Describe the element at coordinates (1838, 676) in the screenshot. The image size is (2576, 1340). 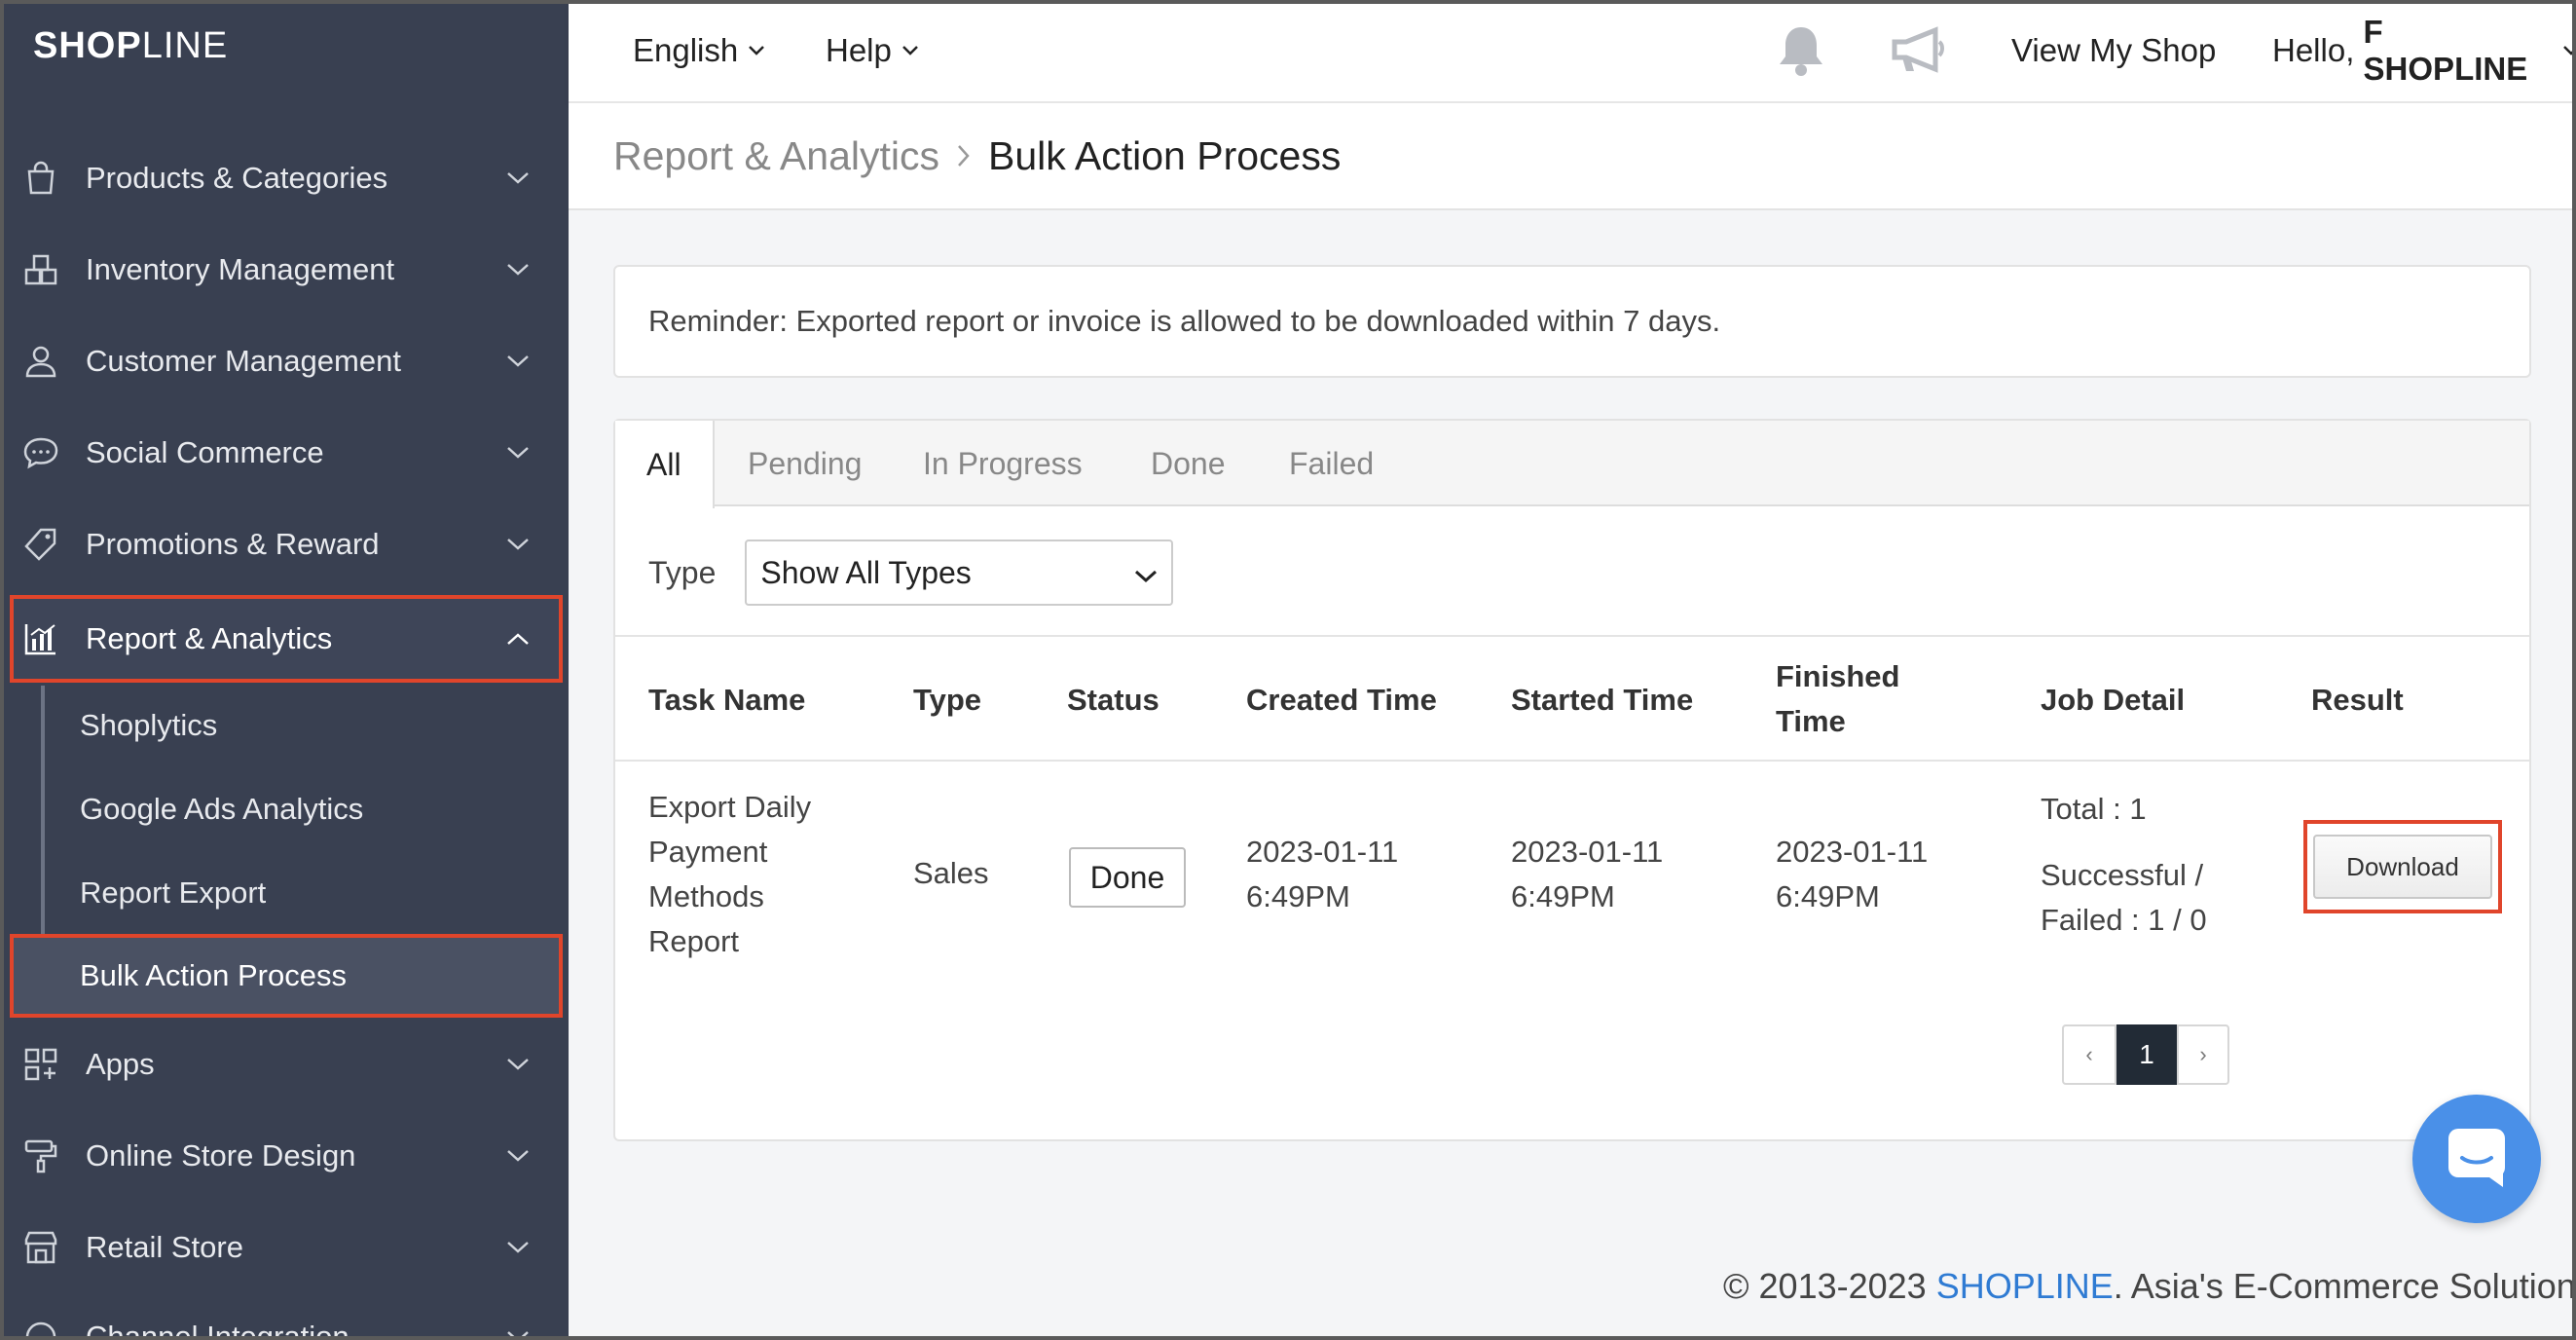
I see `column-header-finished-time: Finished` at that location.